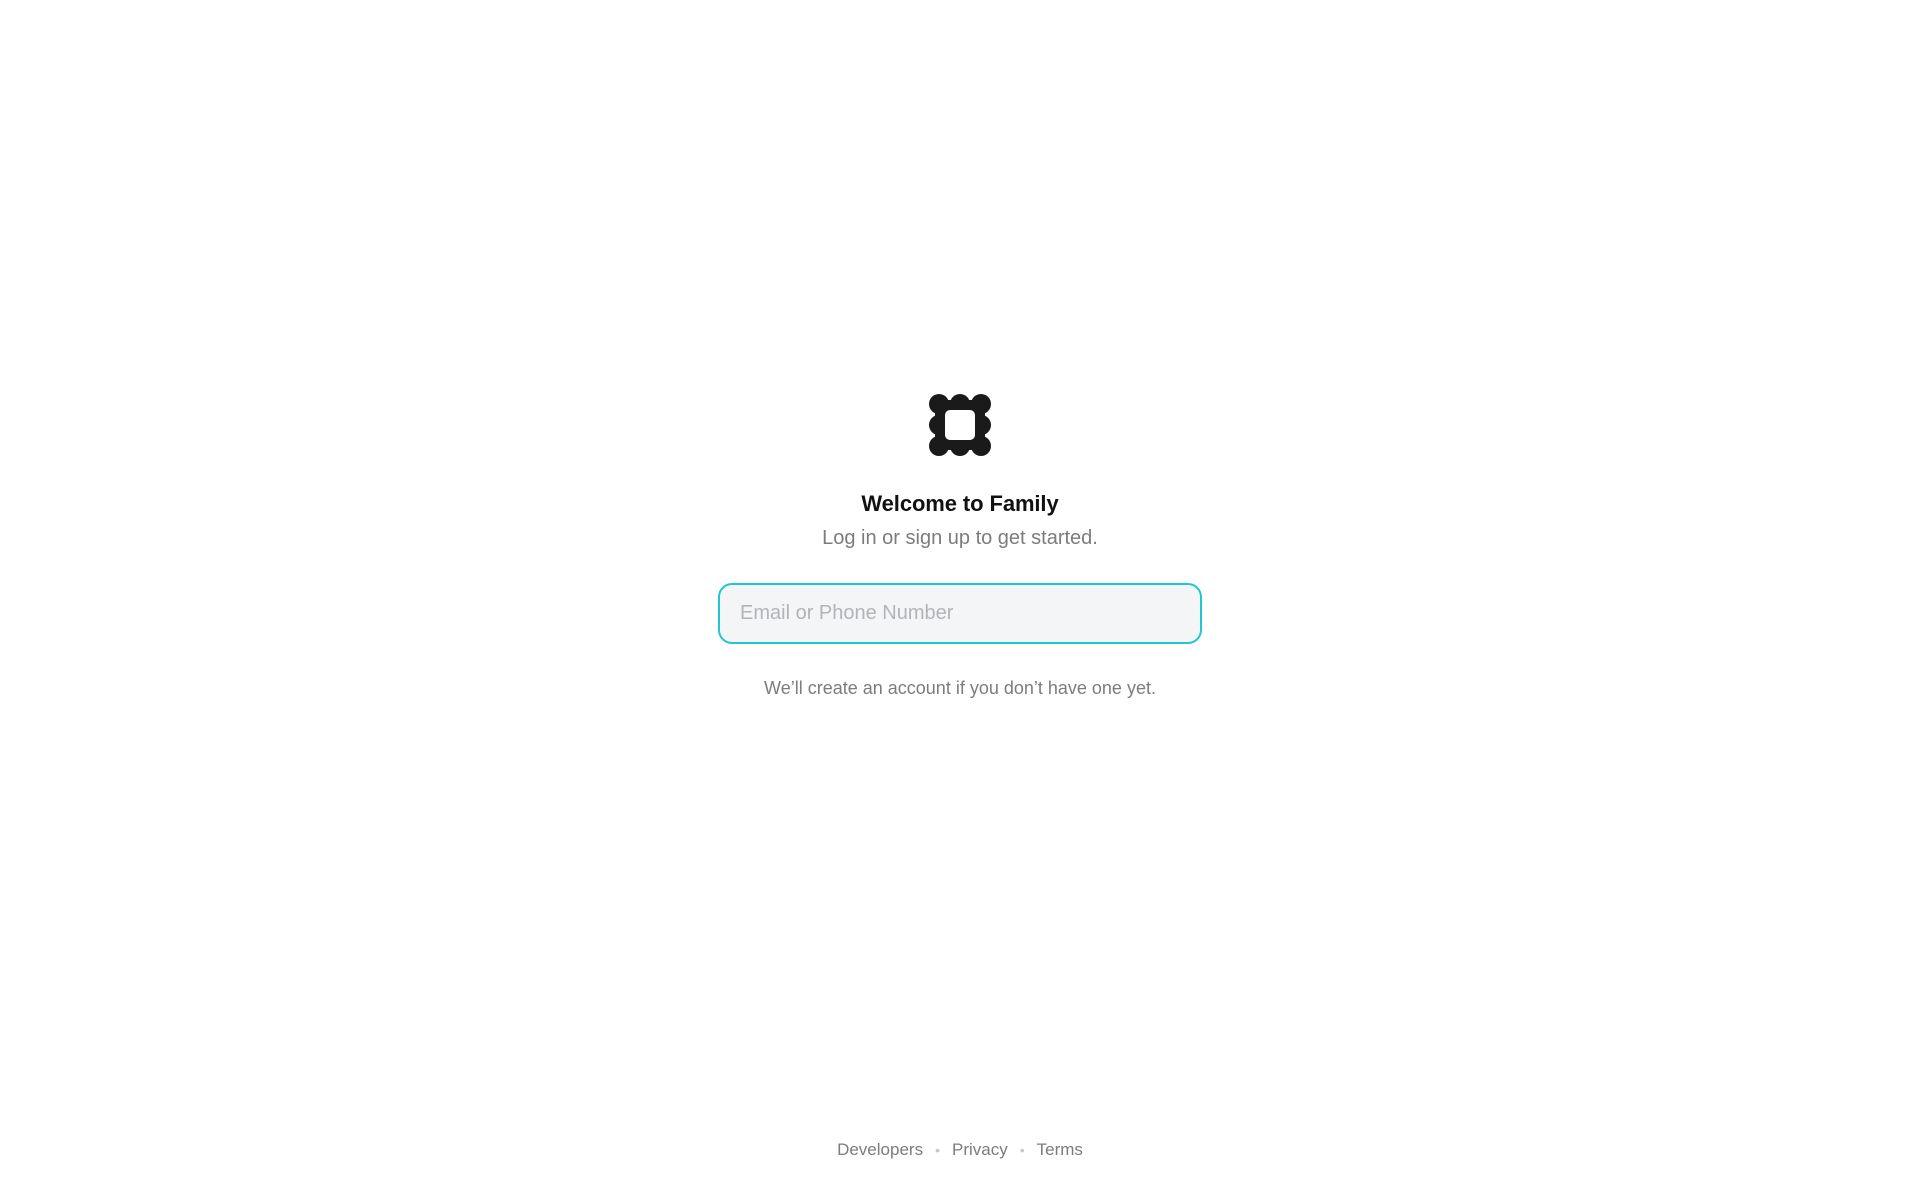 Image resolution: width=1920 pixels, height=1200 pixels. What do you see at coordinates (980, 1150) in the screenshot?
I see `footer-link-privacy: Privacy` at bounding box center [980, 1150].